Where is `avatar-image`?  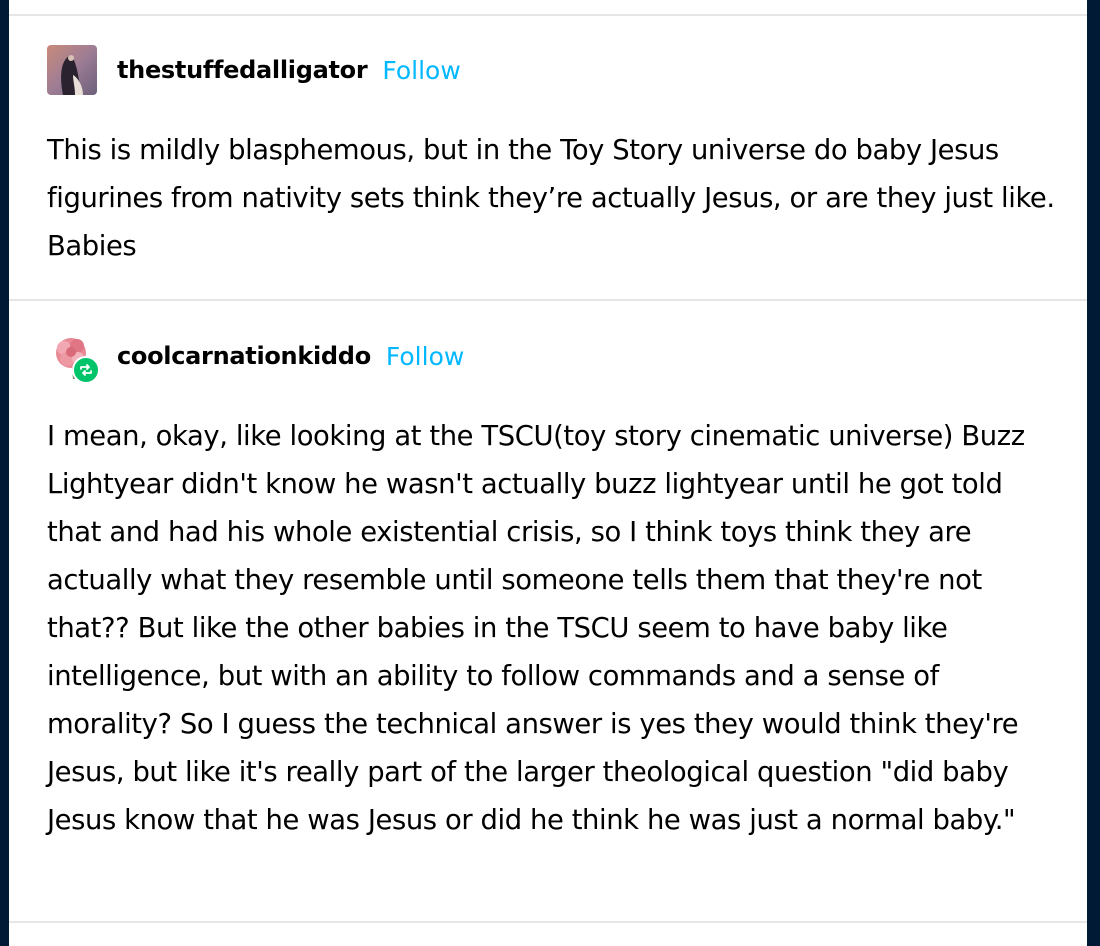
avatar-image is located at coordinates (72, 70).